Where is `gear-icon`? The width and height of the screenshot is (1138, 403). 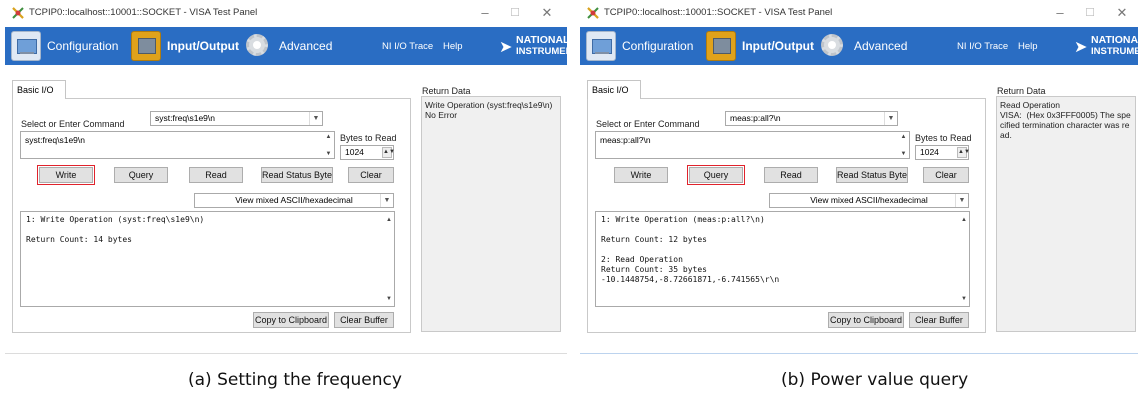 gear-icon is located at coordinates (833, 46).